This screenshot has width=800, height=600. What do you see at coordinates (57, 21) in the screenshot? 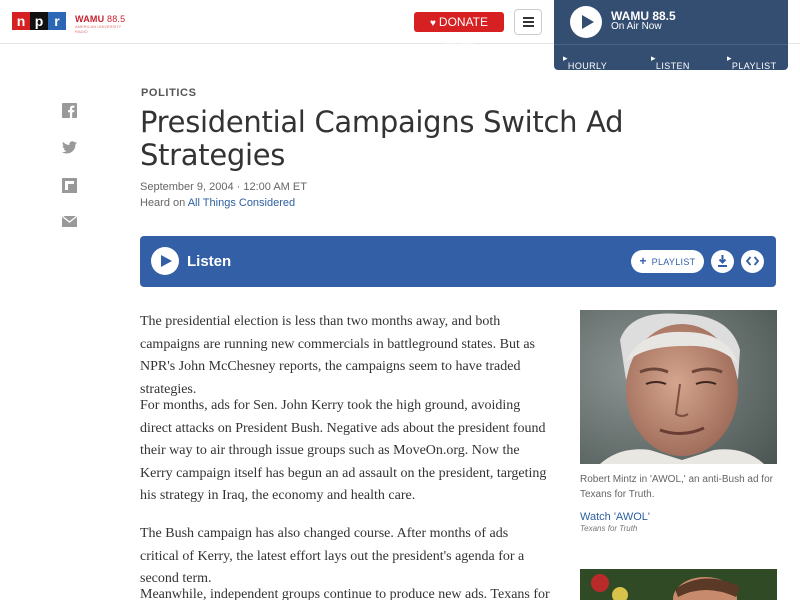
I see `logo-letter-r: r` at bounding box center [57, 21].